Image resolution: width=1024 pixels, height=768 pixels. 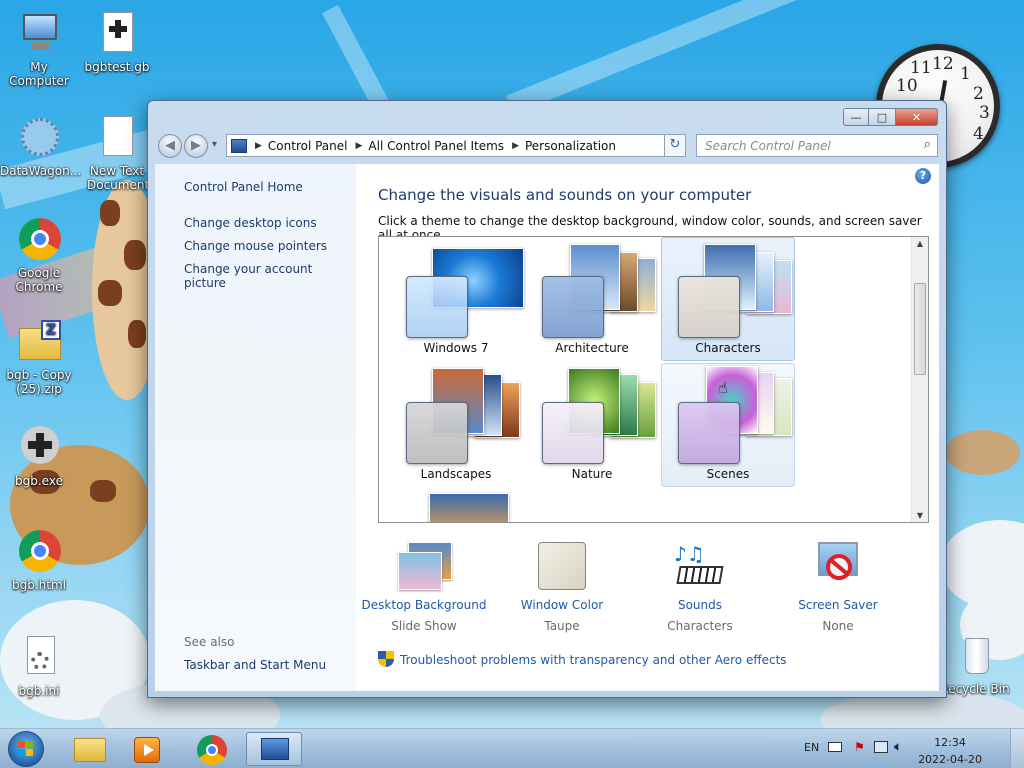 What do you see at coordinates (39, 585) in the screenshot?
I see `desktop-icon-label: bgb.html` at bounding box center [39, 585].